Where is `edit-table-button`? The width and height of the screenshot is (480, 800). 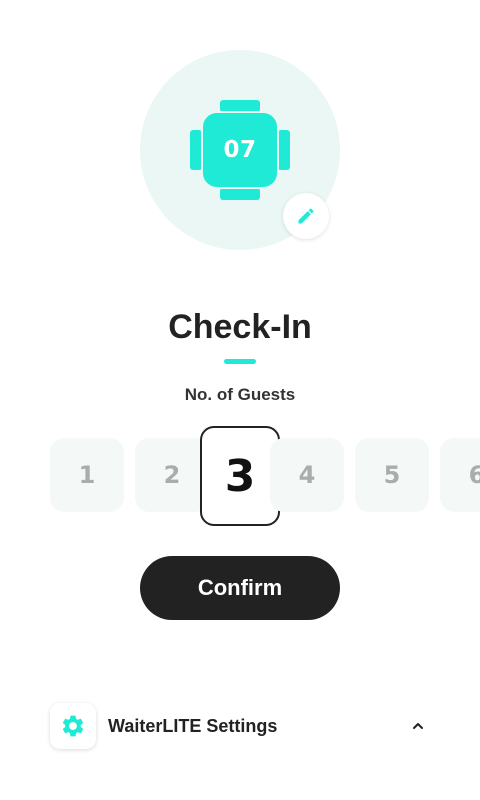 edit-table-button is located at coordinates (306, 216).